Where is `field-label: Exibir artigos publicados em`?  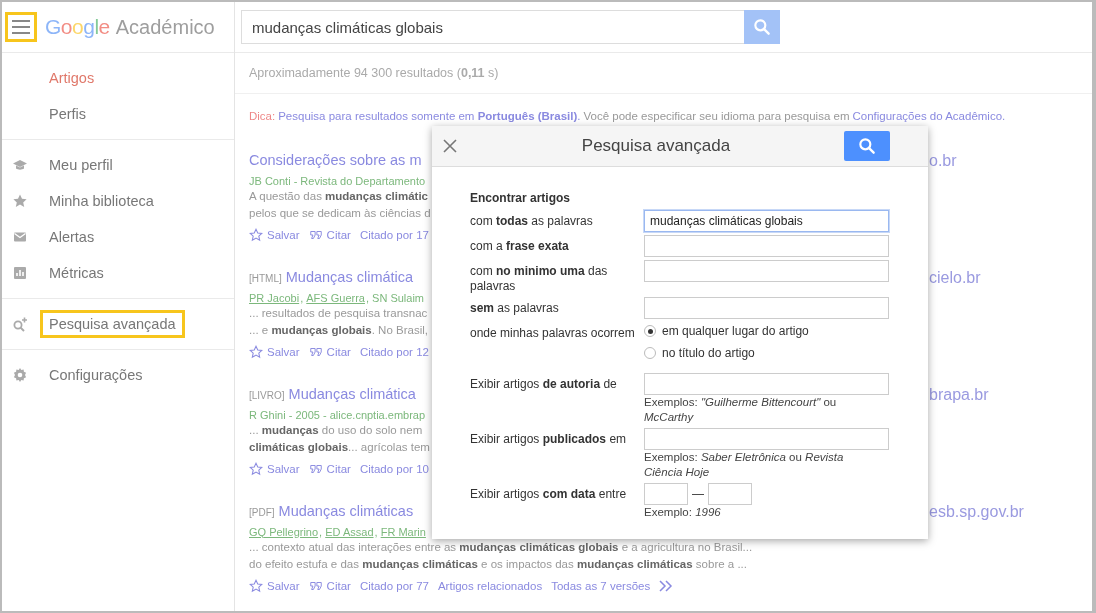 field-label: Exibir artigos publicados em is located at coordinates (549, 439).